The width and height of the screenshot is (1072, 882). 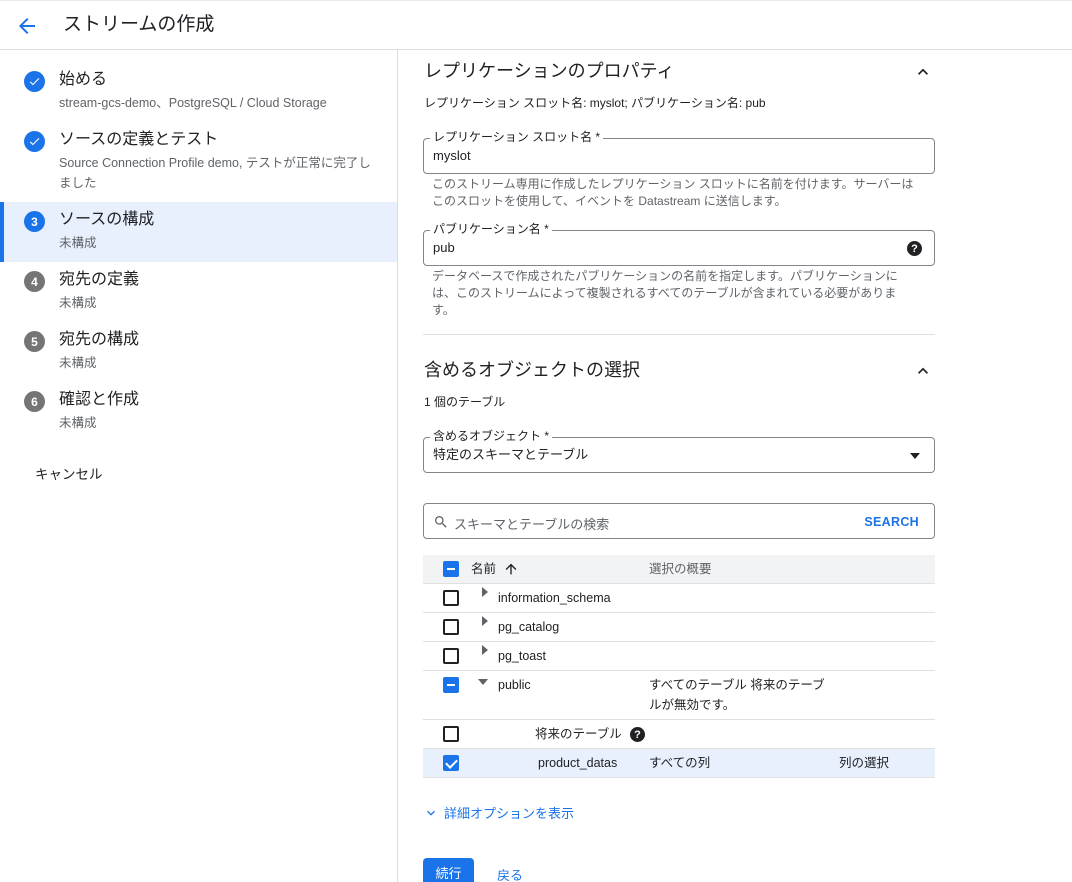 I want to click on step-6: 6 確認と作成 未構成, so click(x=198, y=412).